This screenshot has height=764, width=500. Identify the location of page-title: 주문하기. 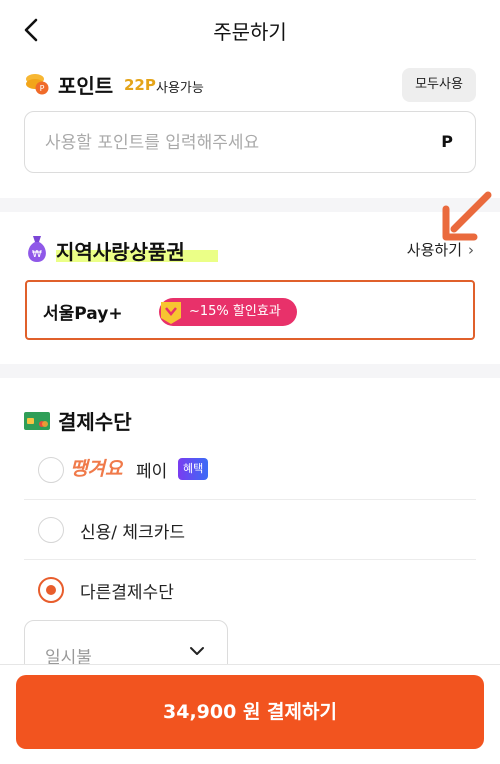
(250, 32).